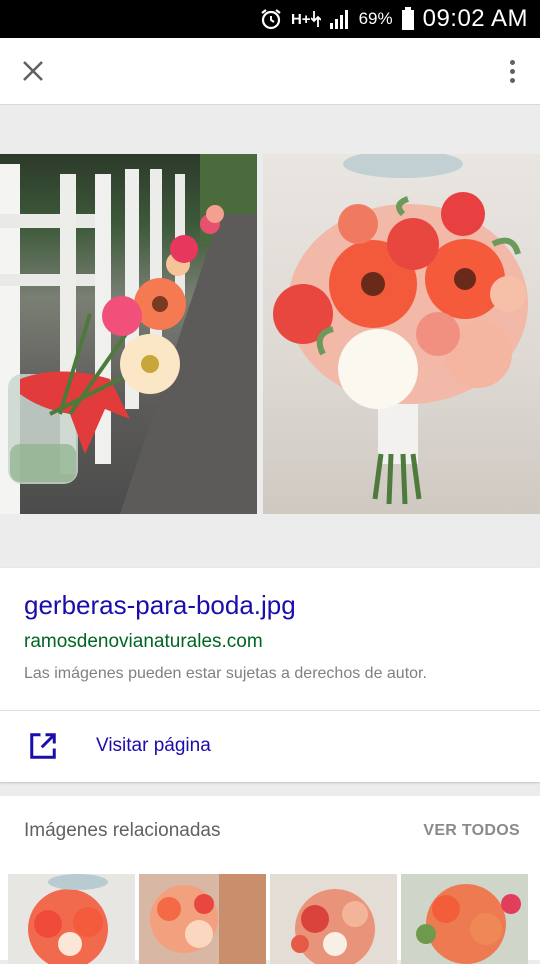  I want to click on alarm-icon, so click(271, 19).